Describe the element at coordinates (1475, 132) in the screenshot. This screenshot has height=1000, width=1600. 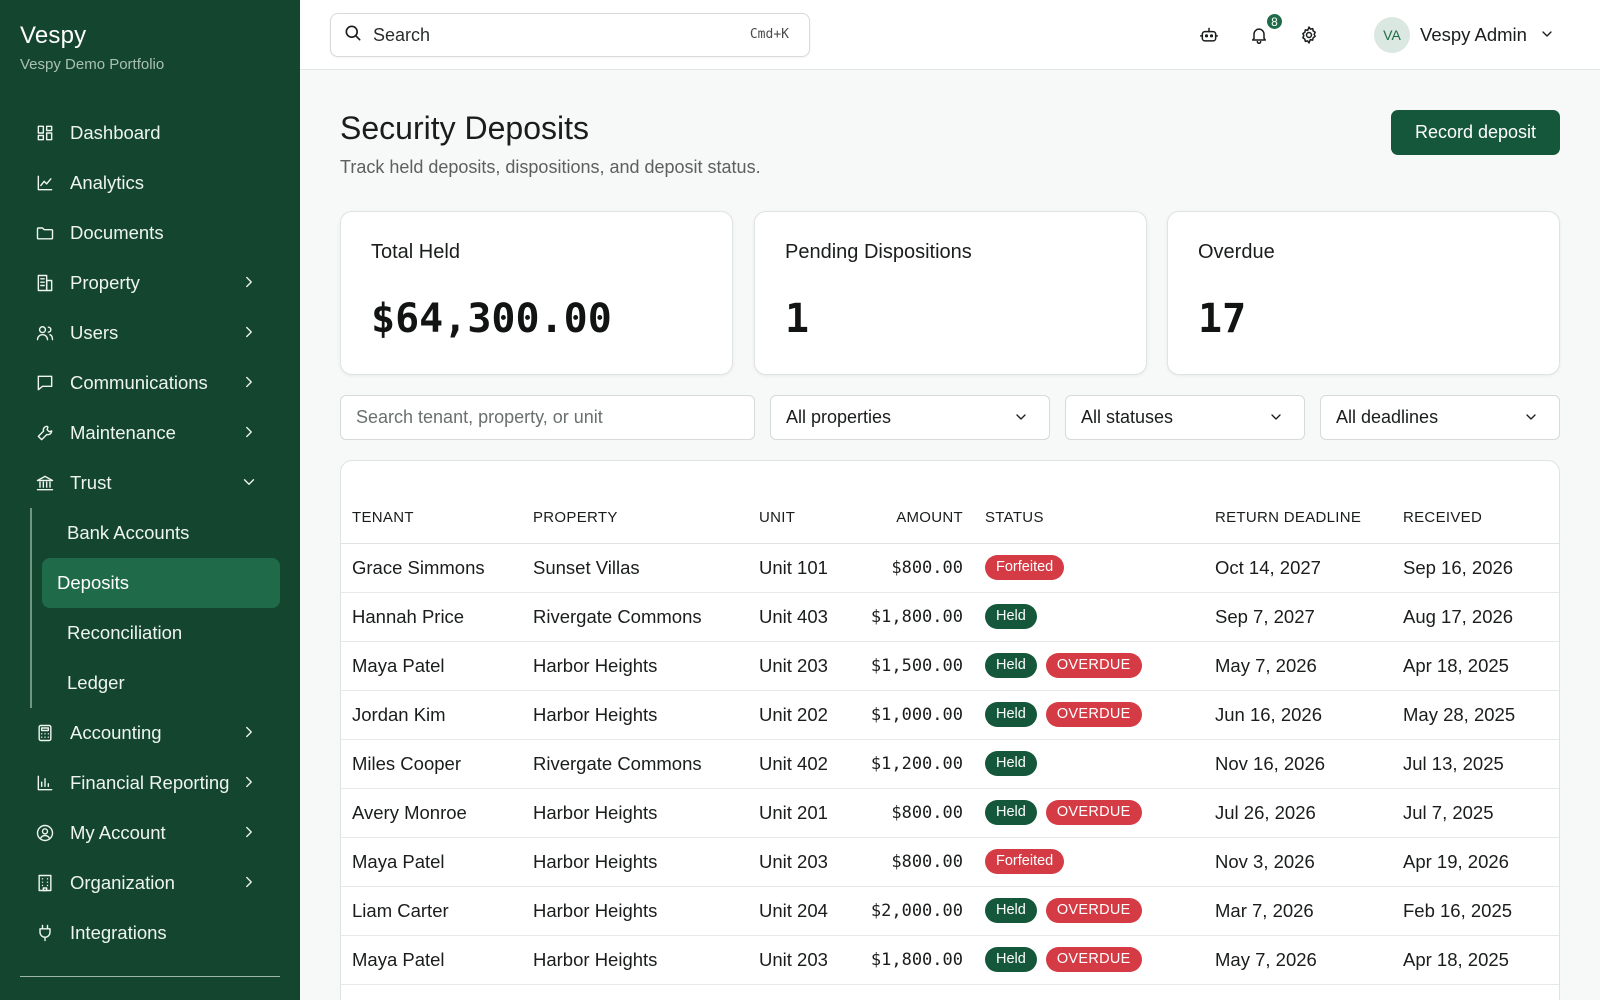
I see `record-deposit-button: Record deposit` at that location.